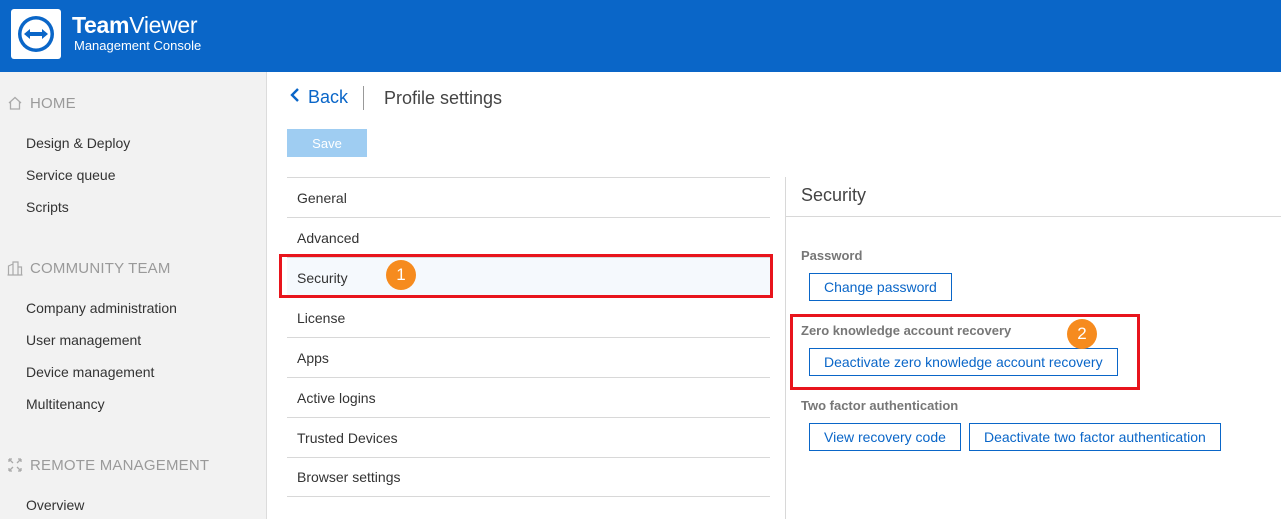  What do you see at coordinates (785, 348) in the screenshot?
I see `panel-divider` at bounding box center [785, 348].